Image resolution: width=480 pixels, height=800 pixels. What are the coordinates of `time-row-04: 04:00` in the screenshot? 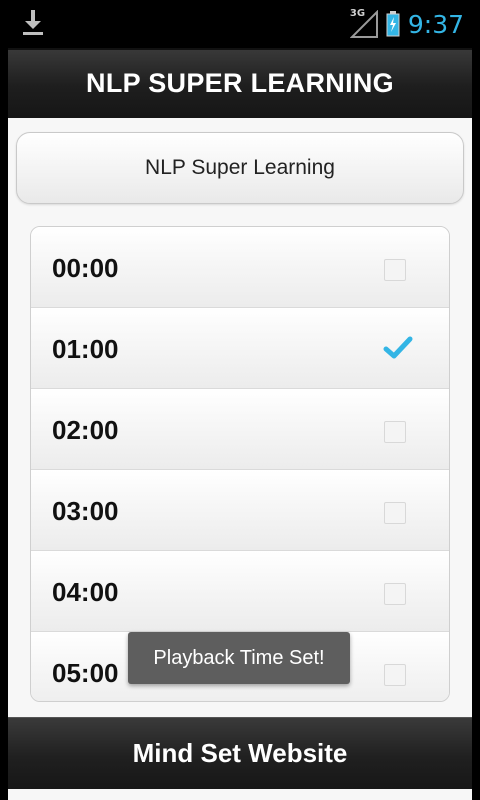 It's located at (240, 591).